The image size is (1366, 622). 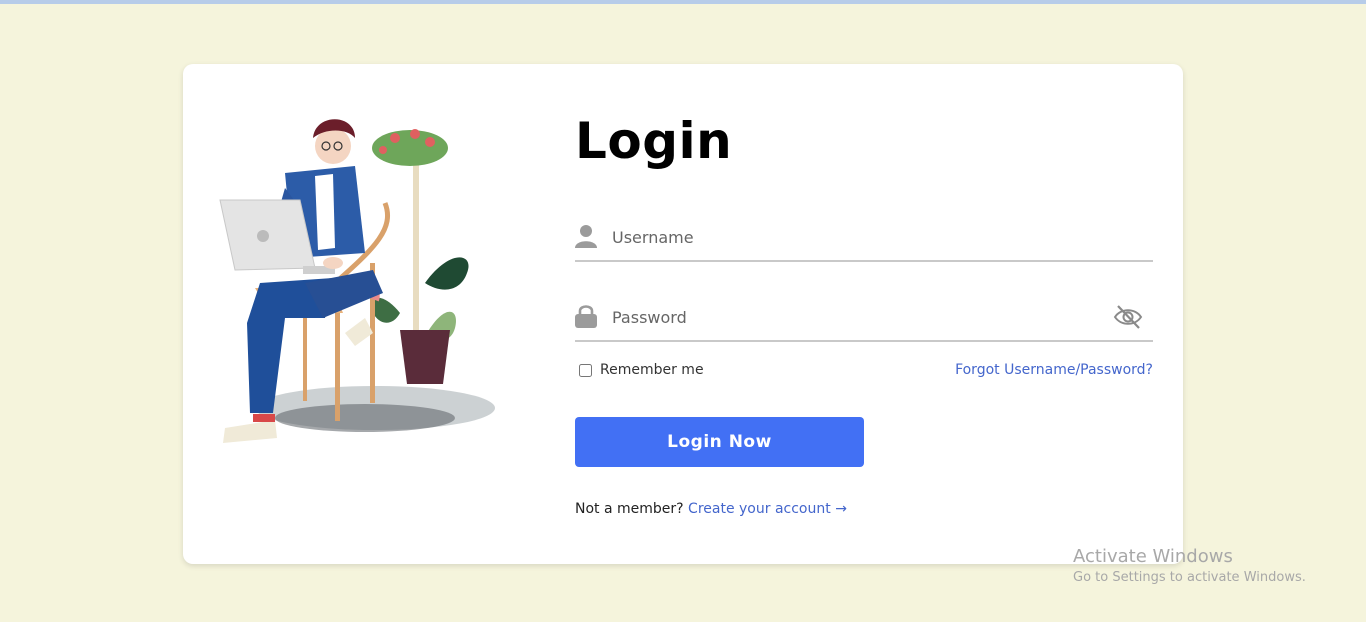 I want to click on user-icon, so click(x=586, y=236).